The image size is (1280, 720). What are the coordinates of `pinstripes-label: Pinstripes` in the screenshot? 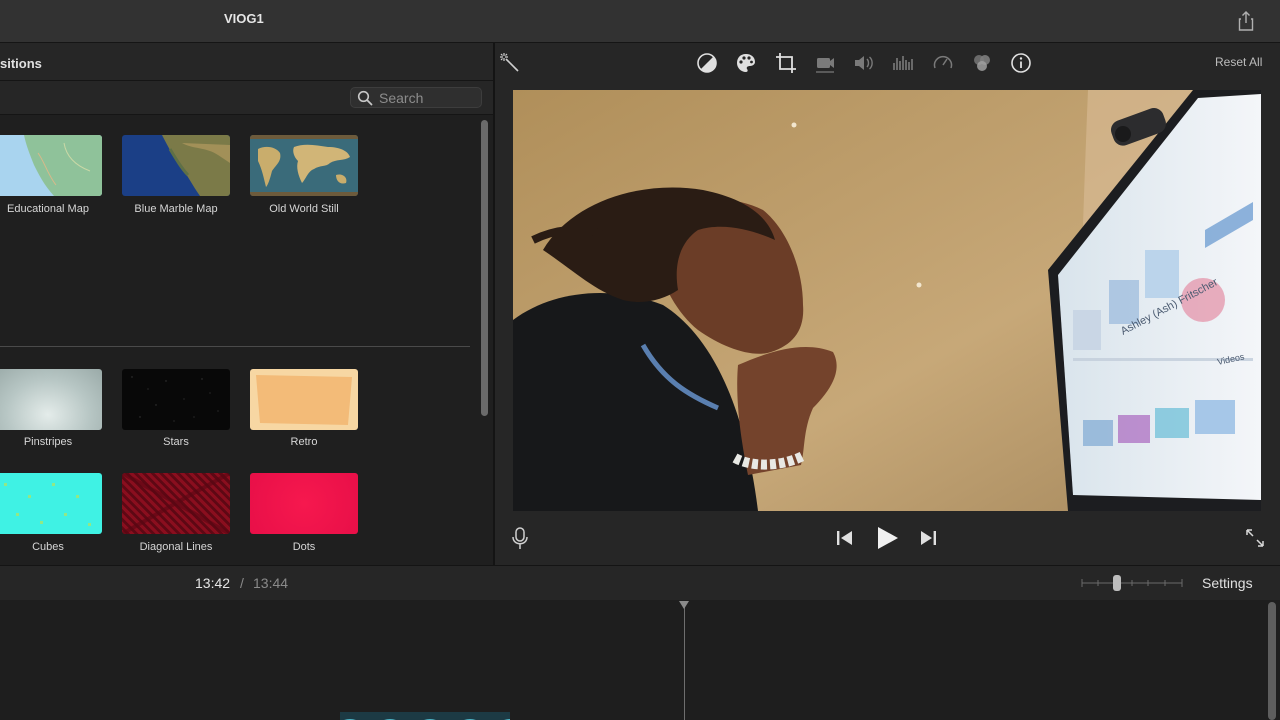 It's located at (48, 442).